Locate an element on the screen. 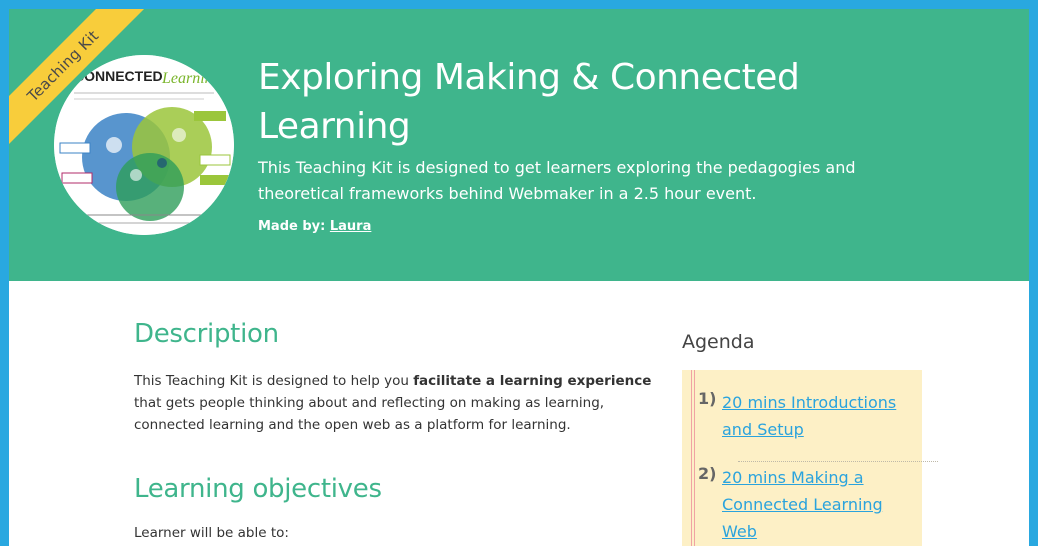 This screenshot has height=546, width=1038. agenda-item-link: 20 mins Introductions and Setup is located at coordinates (820, 416).